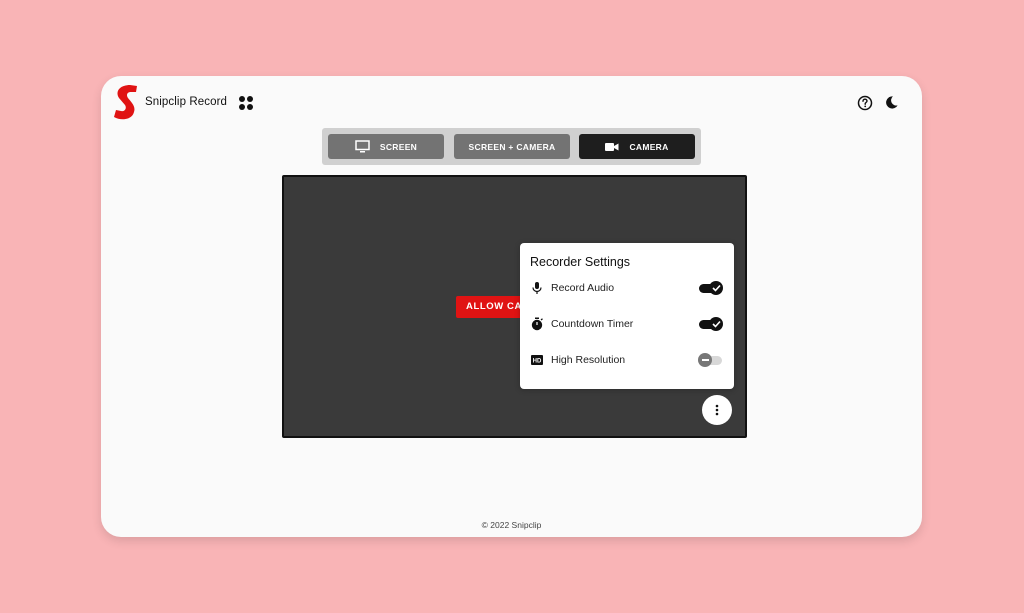 The image size is (1024, 613). Describe the element at coordinates (511, 525) in the screenshot. I see `footer-copyright: © 2022 Snipclip` at that location.